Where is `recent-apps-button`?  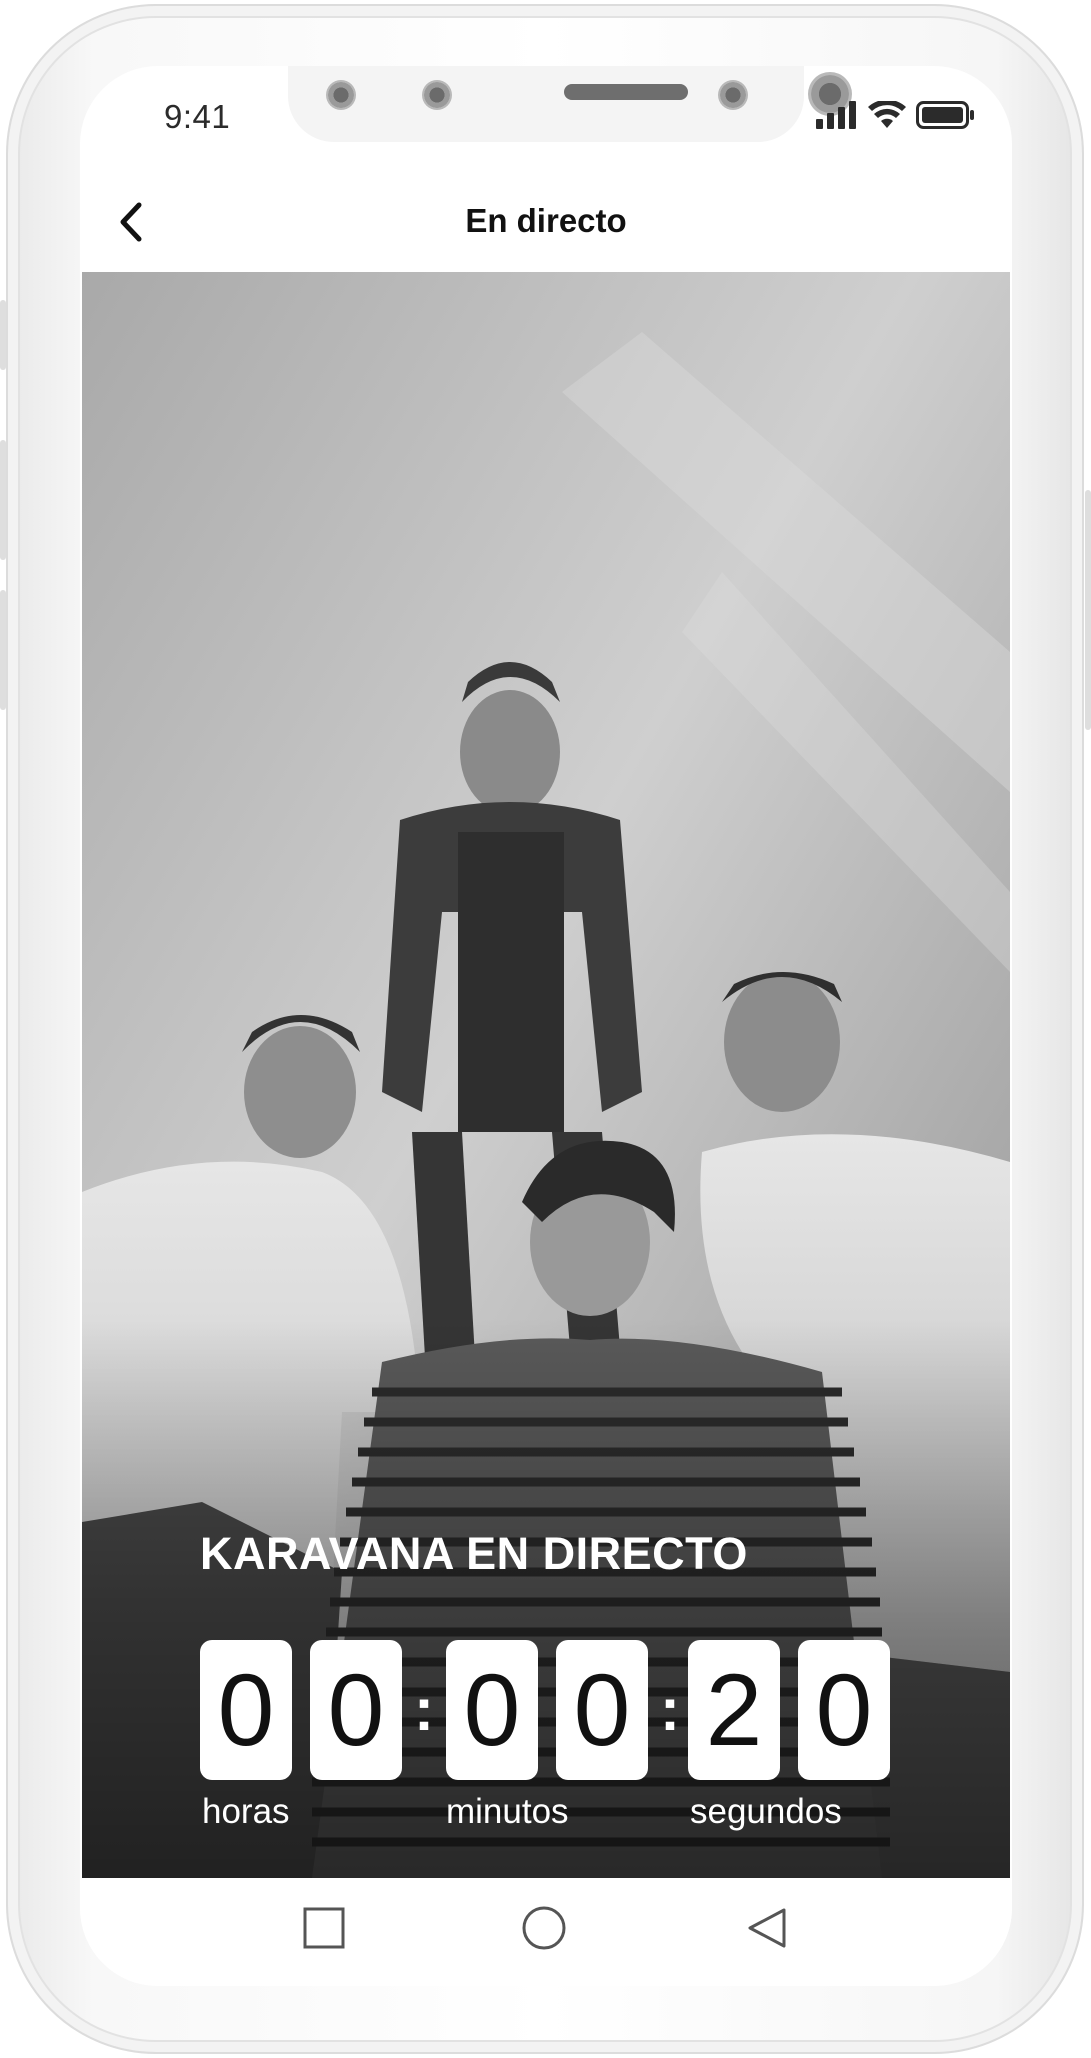
recent-apps-button is located at coordinates (324, 1930).